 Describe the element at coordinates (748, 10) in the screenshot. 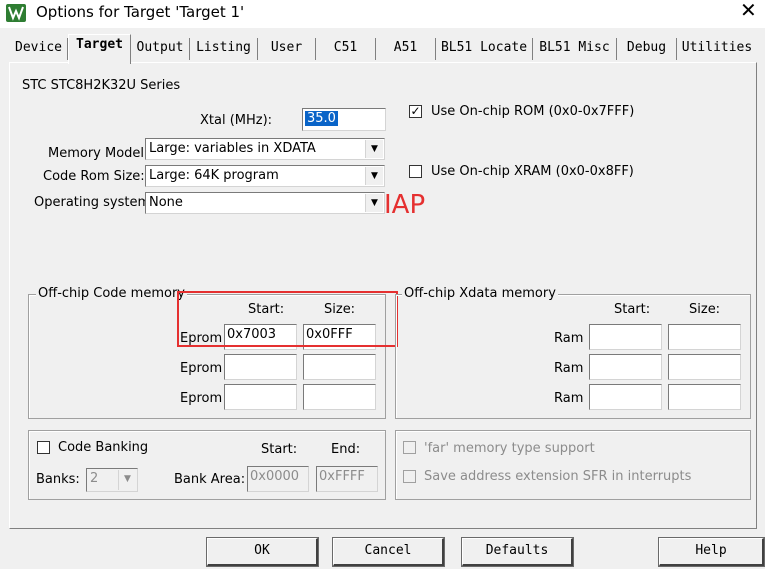

I see `close-icon: ✕` at that location.